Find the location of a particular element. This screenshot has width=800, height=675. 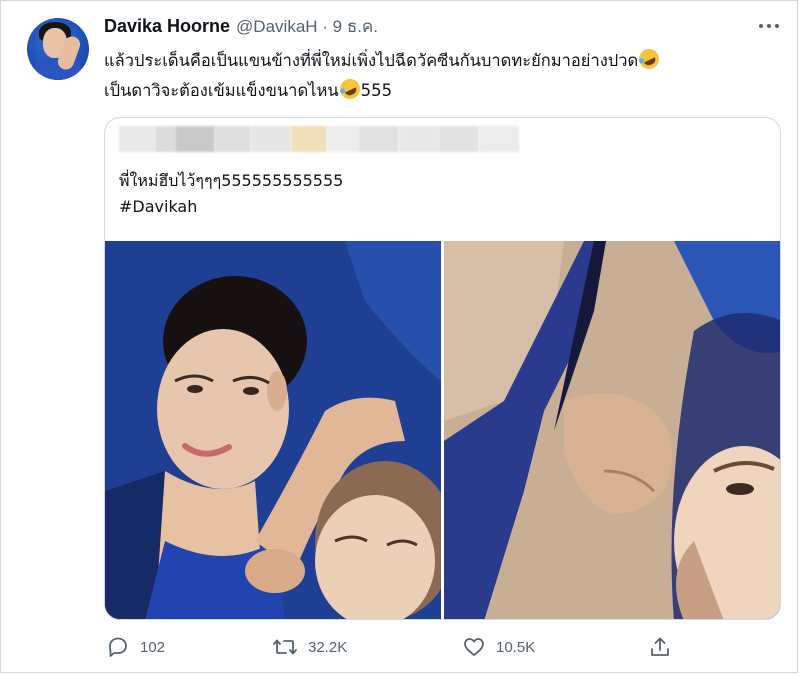

share-icon is located at coordinates (660, 646).